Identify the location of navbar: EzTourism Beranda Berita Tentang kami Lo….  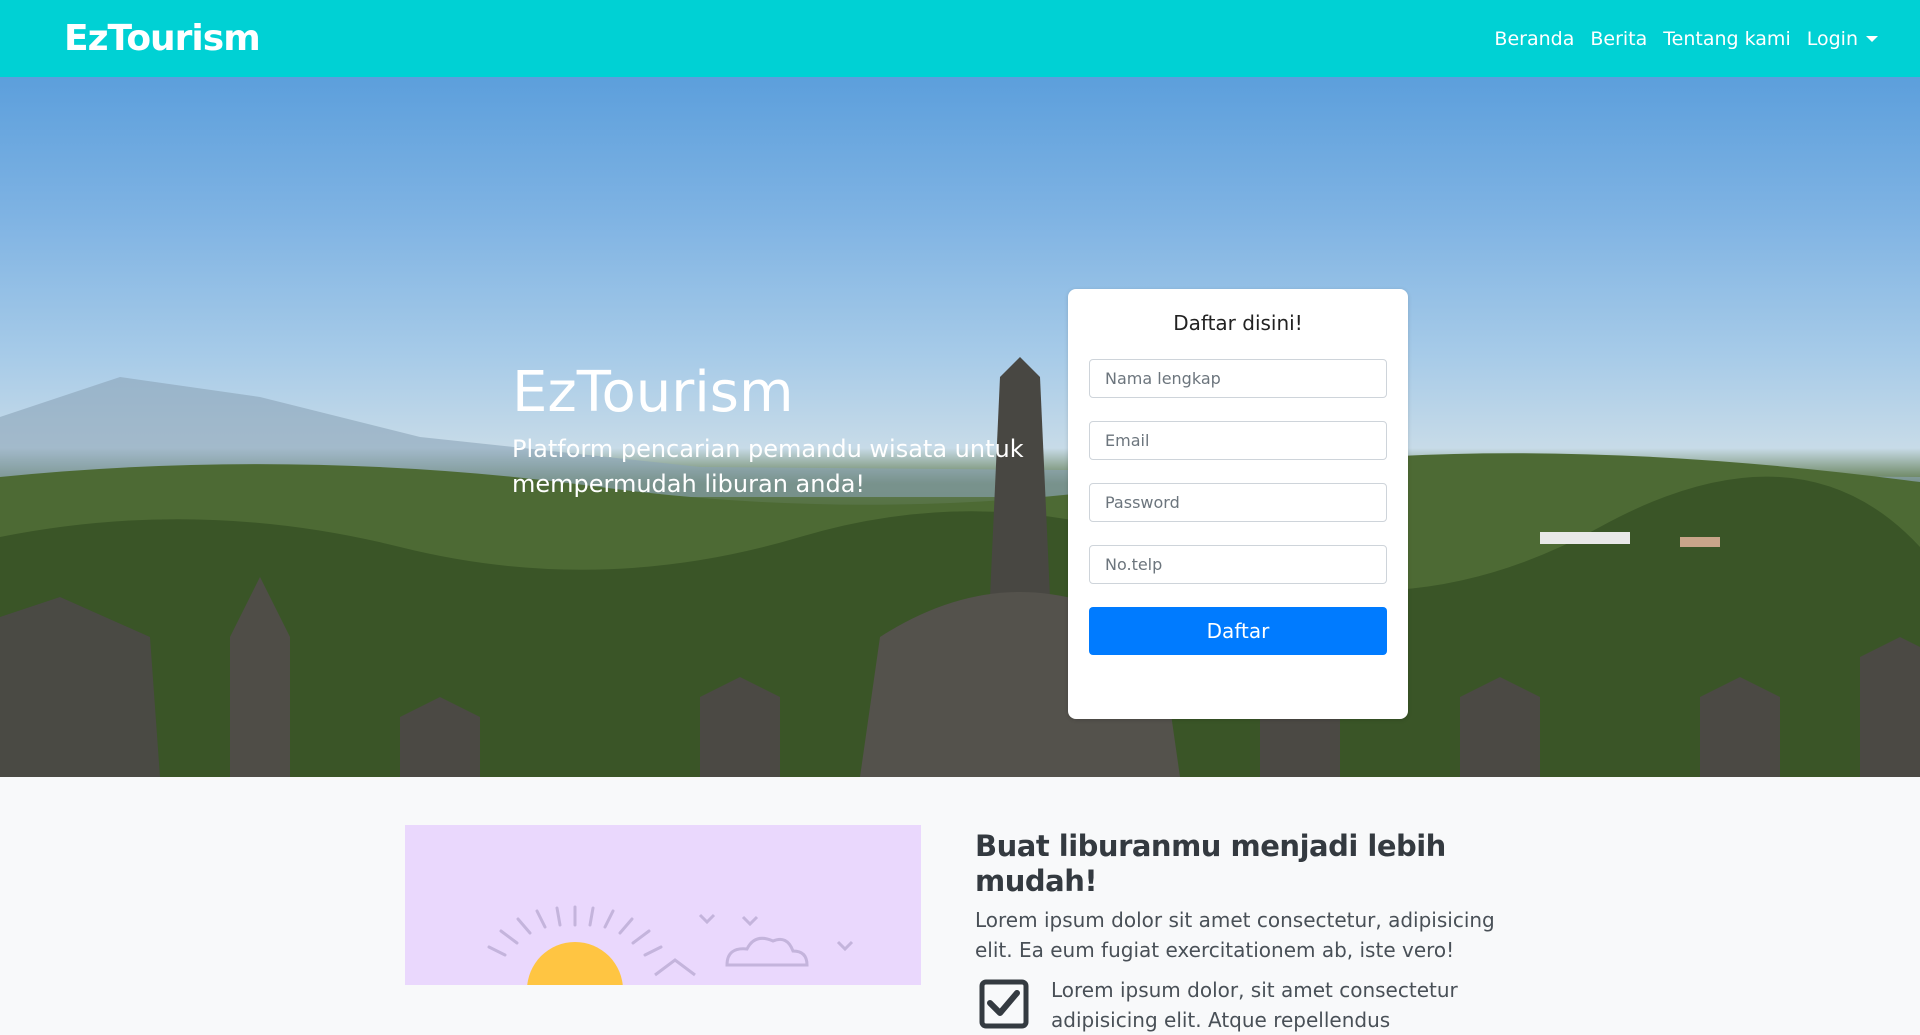
(960, 38).